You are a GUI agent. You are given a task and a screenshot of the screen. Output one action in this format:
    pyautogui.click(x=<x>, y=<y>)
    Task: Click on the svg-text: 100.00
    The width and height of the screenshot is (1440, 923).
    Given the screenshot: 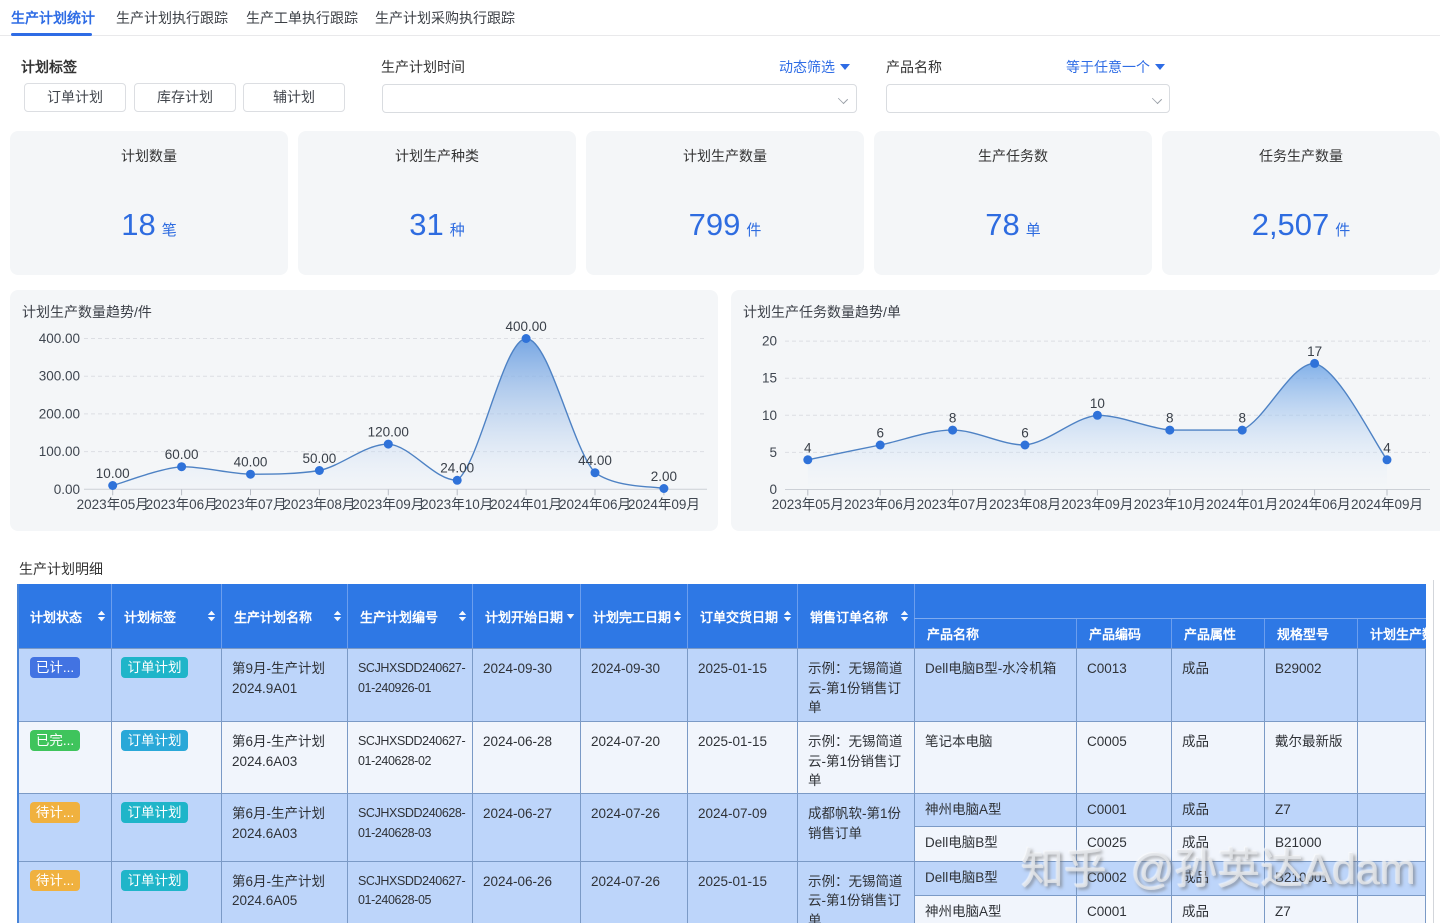 What is the action you would take?
    pyautogui.click(x=59, y=451)
    